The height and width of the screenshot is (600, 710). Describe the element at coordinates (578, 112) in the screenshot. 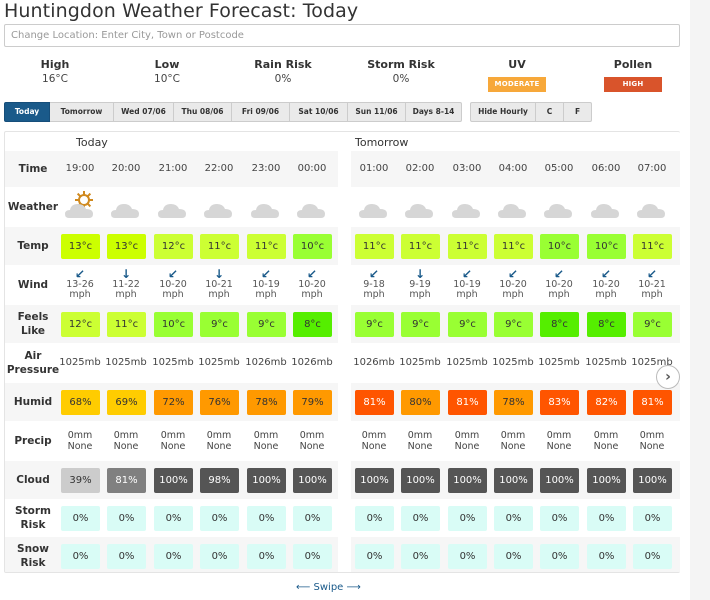

I see `toggle-f: F` at that location.